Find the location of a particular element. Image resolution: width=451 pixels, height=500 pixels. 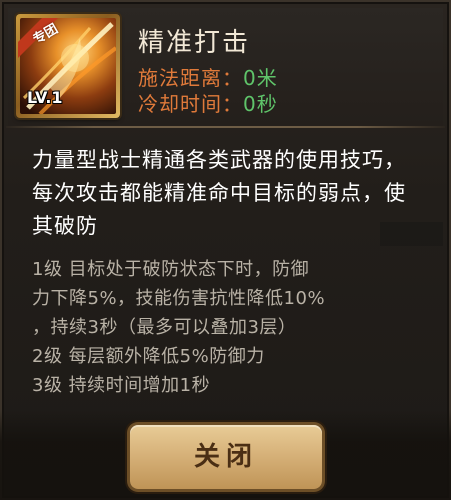

header-divider is located at coordinates (225, 127).